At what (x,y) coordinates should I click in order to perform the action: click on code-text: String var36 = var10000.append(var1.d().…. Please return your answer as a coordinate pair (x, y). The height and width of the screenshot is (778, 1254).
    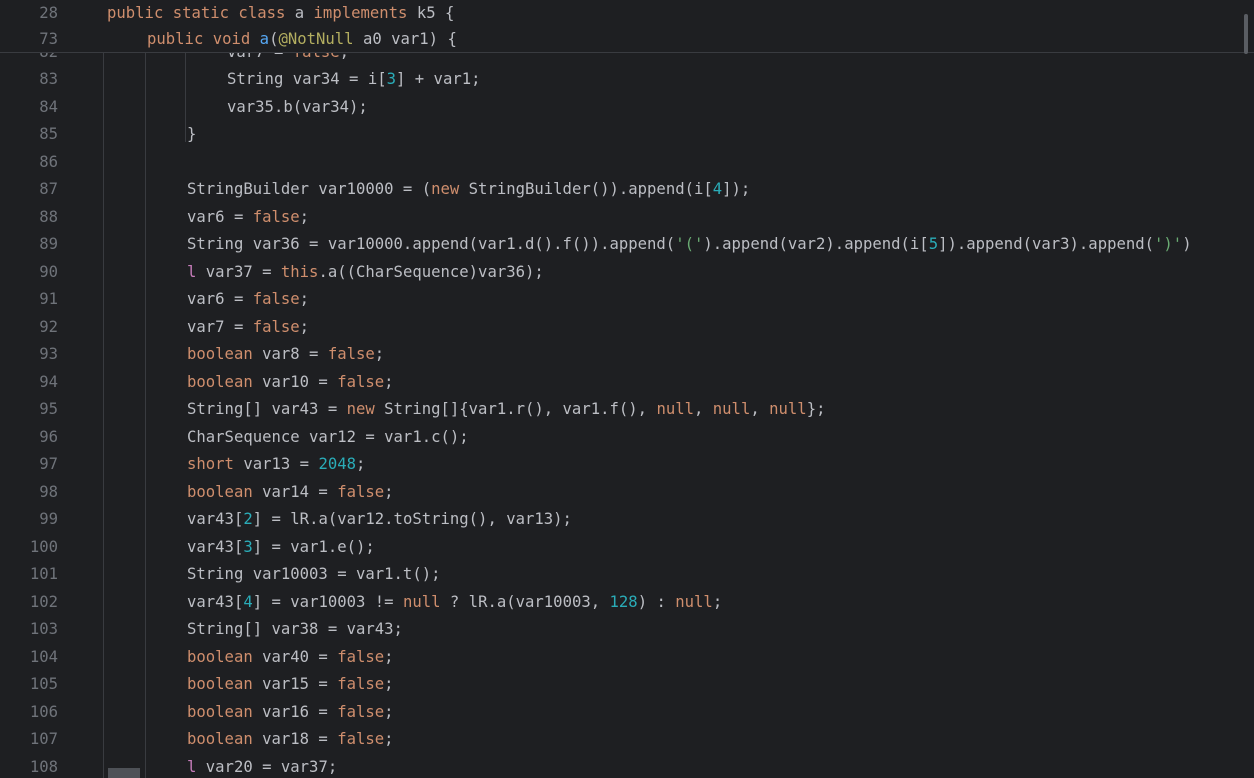
    Looking at the image, I should click on (689, 245).